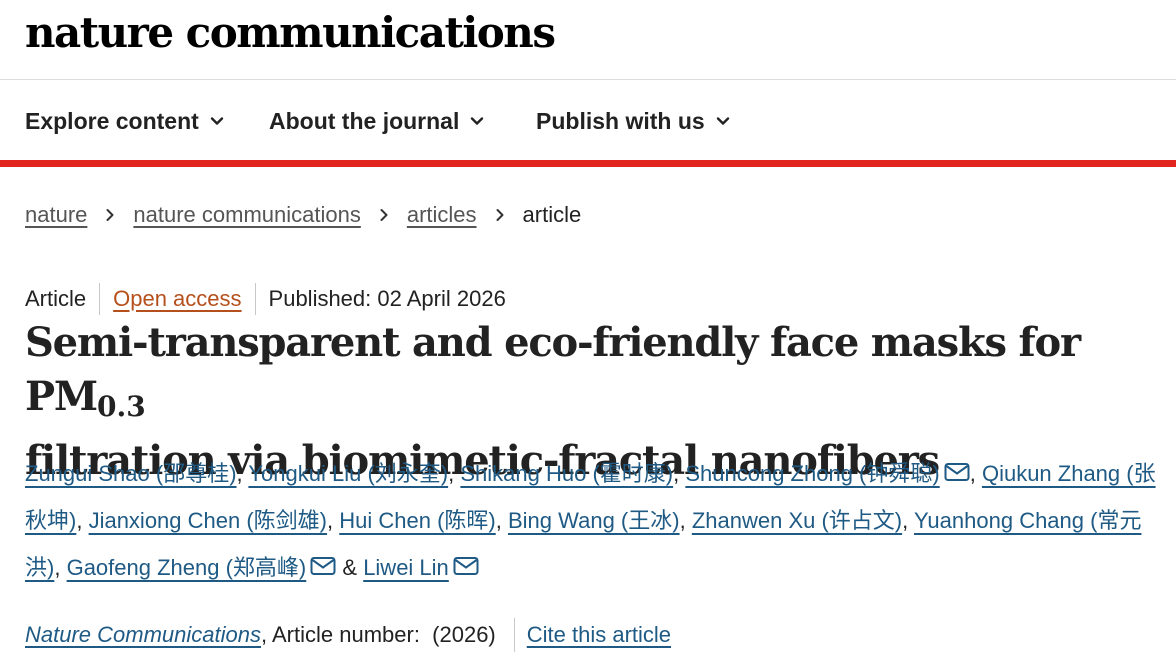  What do you see at coordinates (566, 473) in the screenshot?
I see `author-link: Shikang Huo (霍时康)` at bounding box center [566, 473].